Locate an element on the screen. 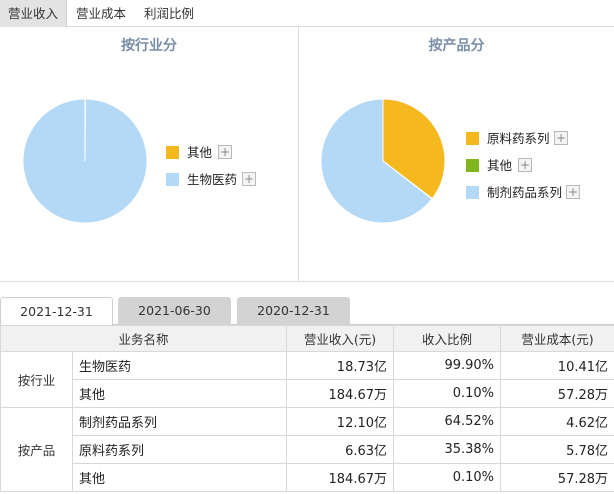 The width and height of the screenshot is (614, 494). product-pie-chart is located at coordinates (383, 161).